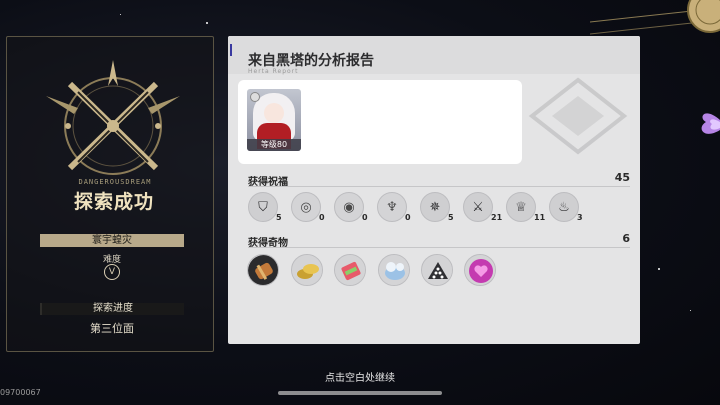  I want to click on character-card: 等级80, so click(380, 122).